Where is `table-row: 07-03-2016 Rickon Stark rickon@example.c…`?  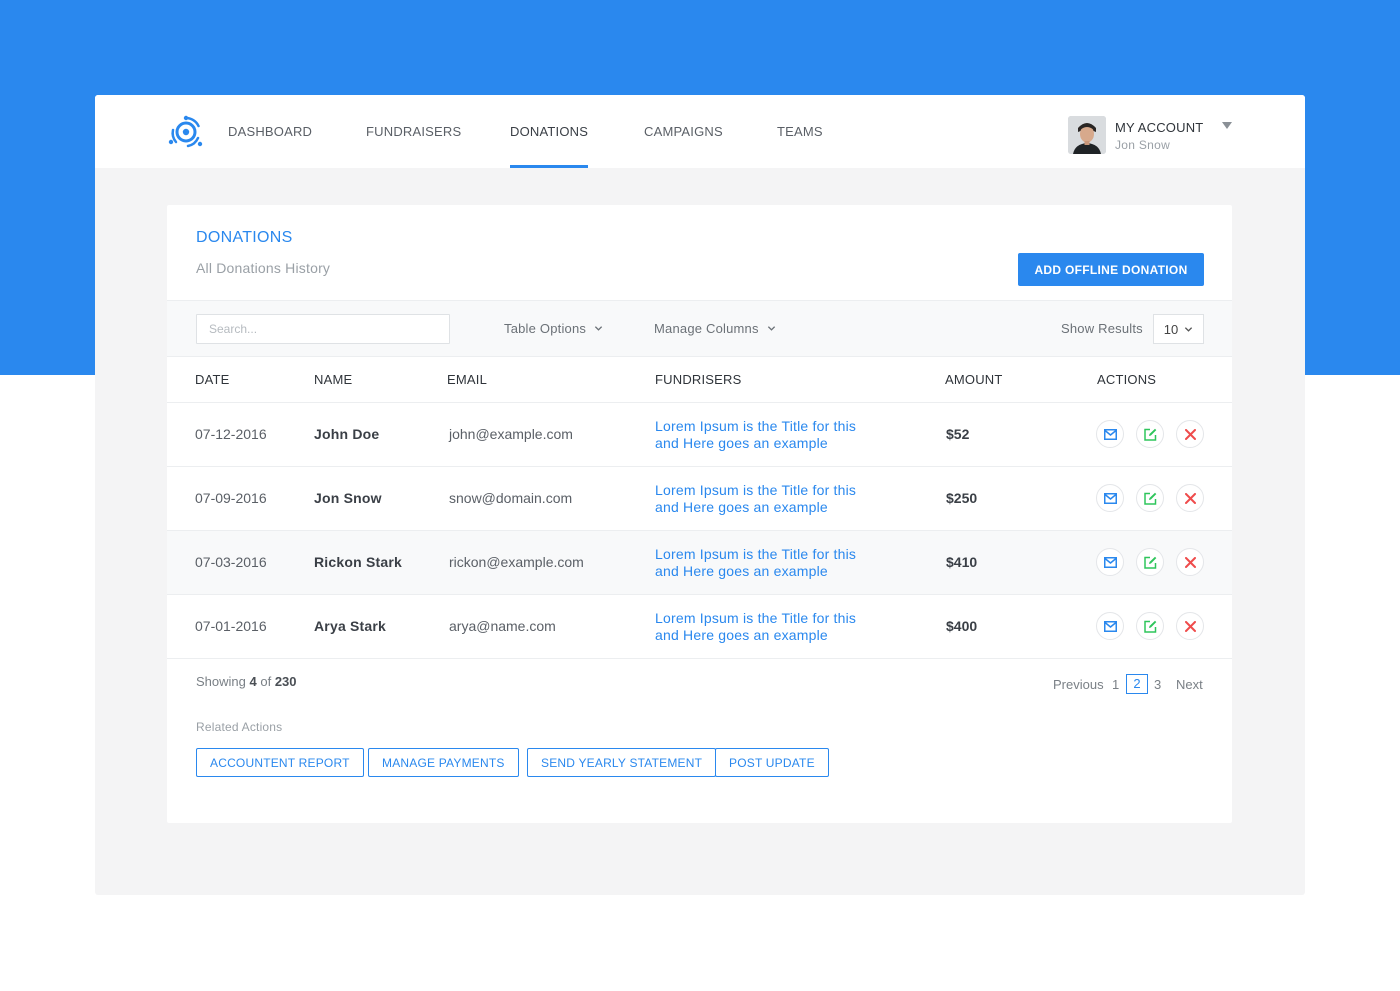
table-row: 07-03-2016 Rickon Stark rickon@example.c… is located at coordinates (699, 563).